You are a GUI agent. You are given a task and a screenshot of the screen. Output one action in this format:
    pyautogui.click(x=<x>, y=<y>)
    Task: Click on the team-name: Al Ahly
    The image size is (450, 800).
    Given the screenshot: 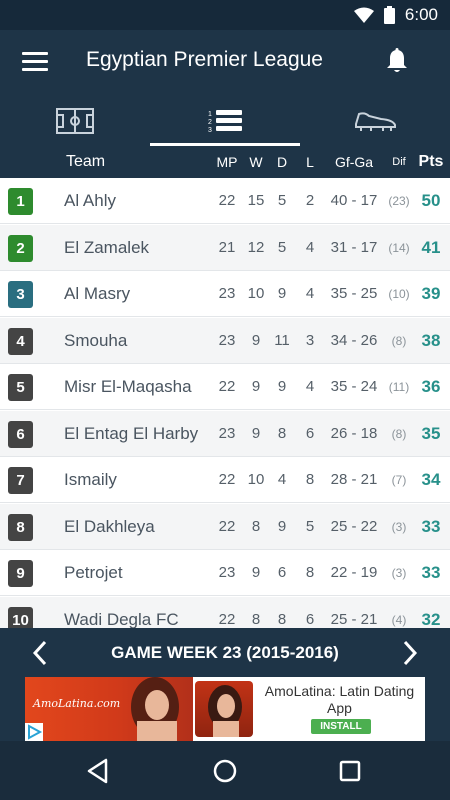 What is the action you would take?
    pyautogui.click(x=90, y=200)
    